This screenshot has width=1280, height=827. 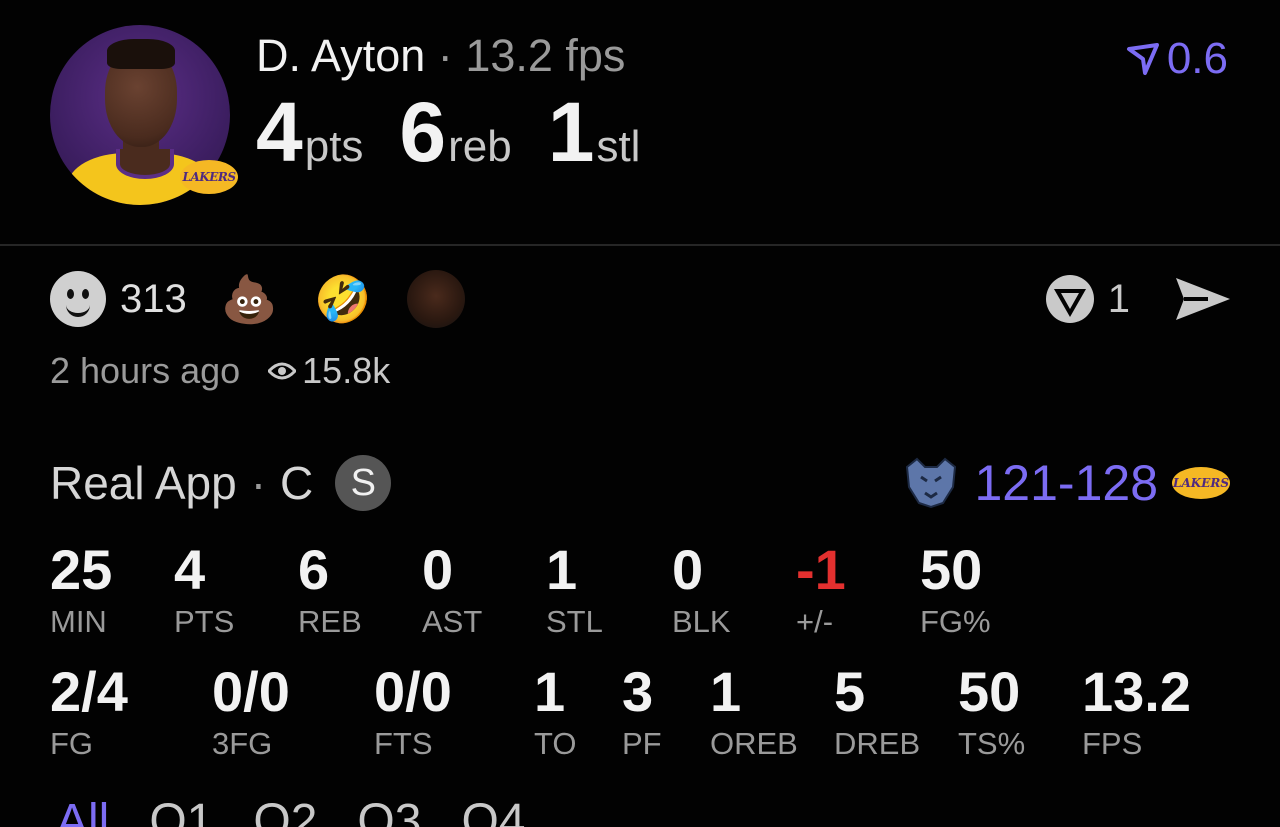 What do you see at coordinates (340, 55) in the screenshot?
I see `player-name: D. Ayton` at bounding box center [340, 55].